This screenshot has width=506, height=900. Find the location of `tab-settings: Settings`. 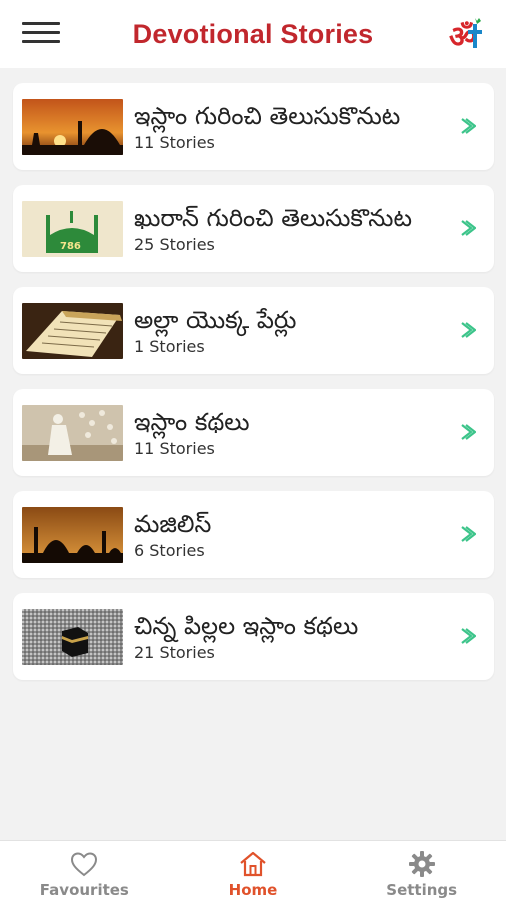

tab-settings: Settings is located at coordinates (421, 870).